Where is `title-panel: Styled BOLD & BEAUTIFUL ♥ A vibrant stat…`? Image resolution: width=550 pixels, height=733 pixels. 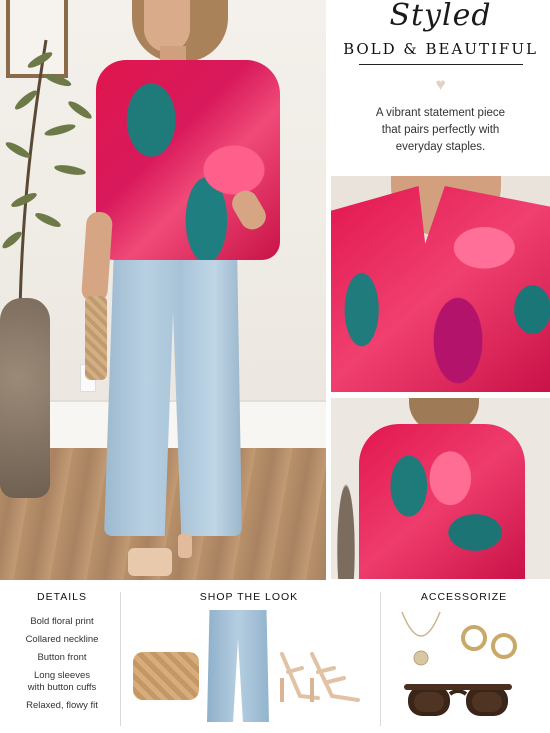 title-panel: Styled BOLD & BEAUTIFUL ♥ A vibrant stat… is located at coordinates (440, 85).